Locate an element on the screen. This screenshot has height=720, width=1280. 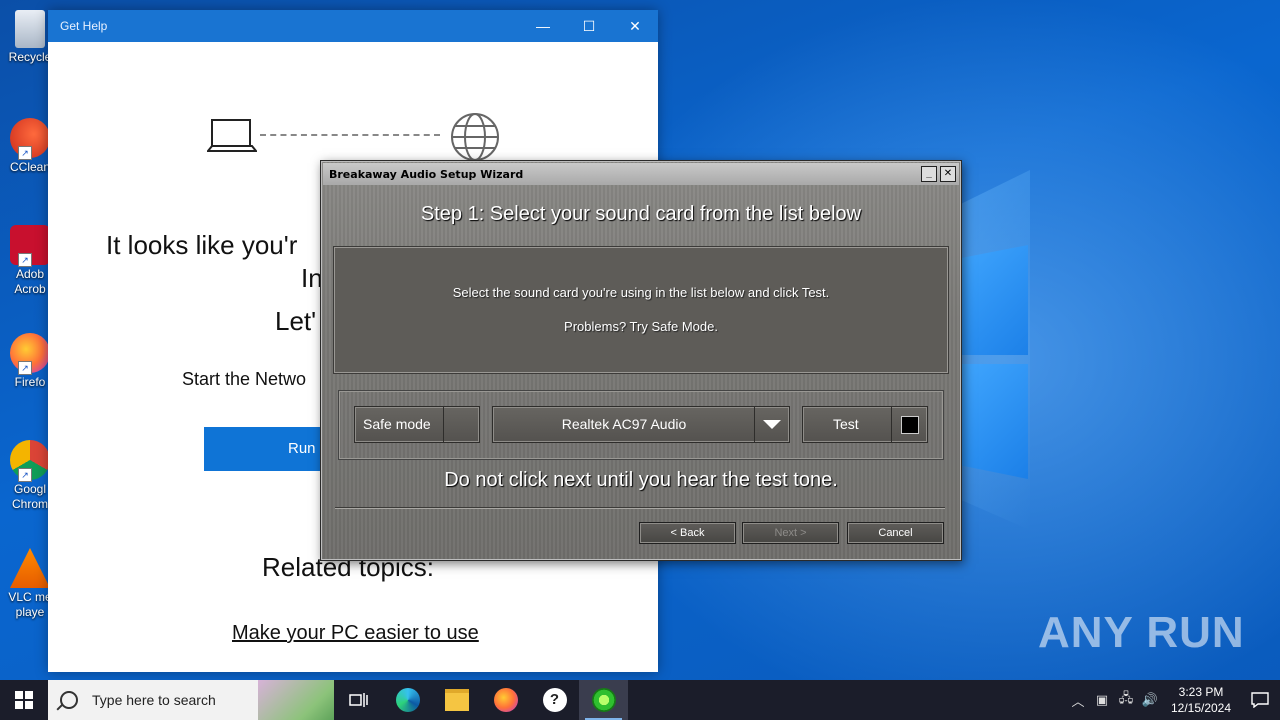
taskbar-firefox is located at coordinates (505, 700).